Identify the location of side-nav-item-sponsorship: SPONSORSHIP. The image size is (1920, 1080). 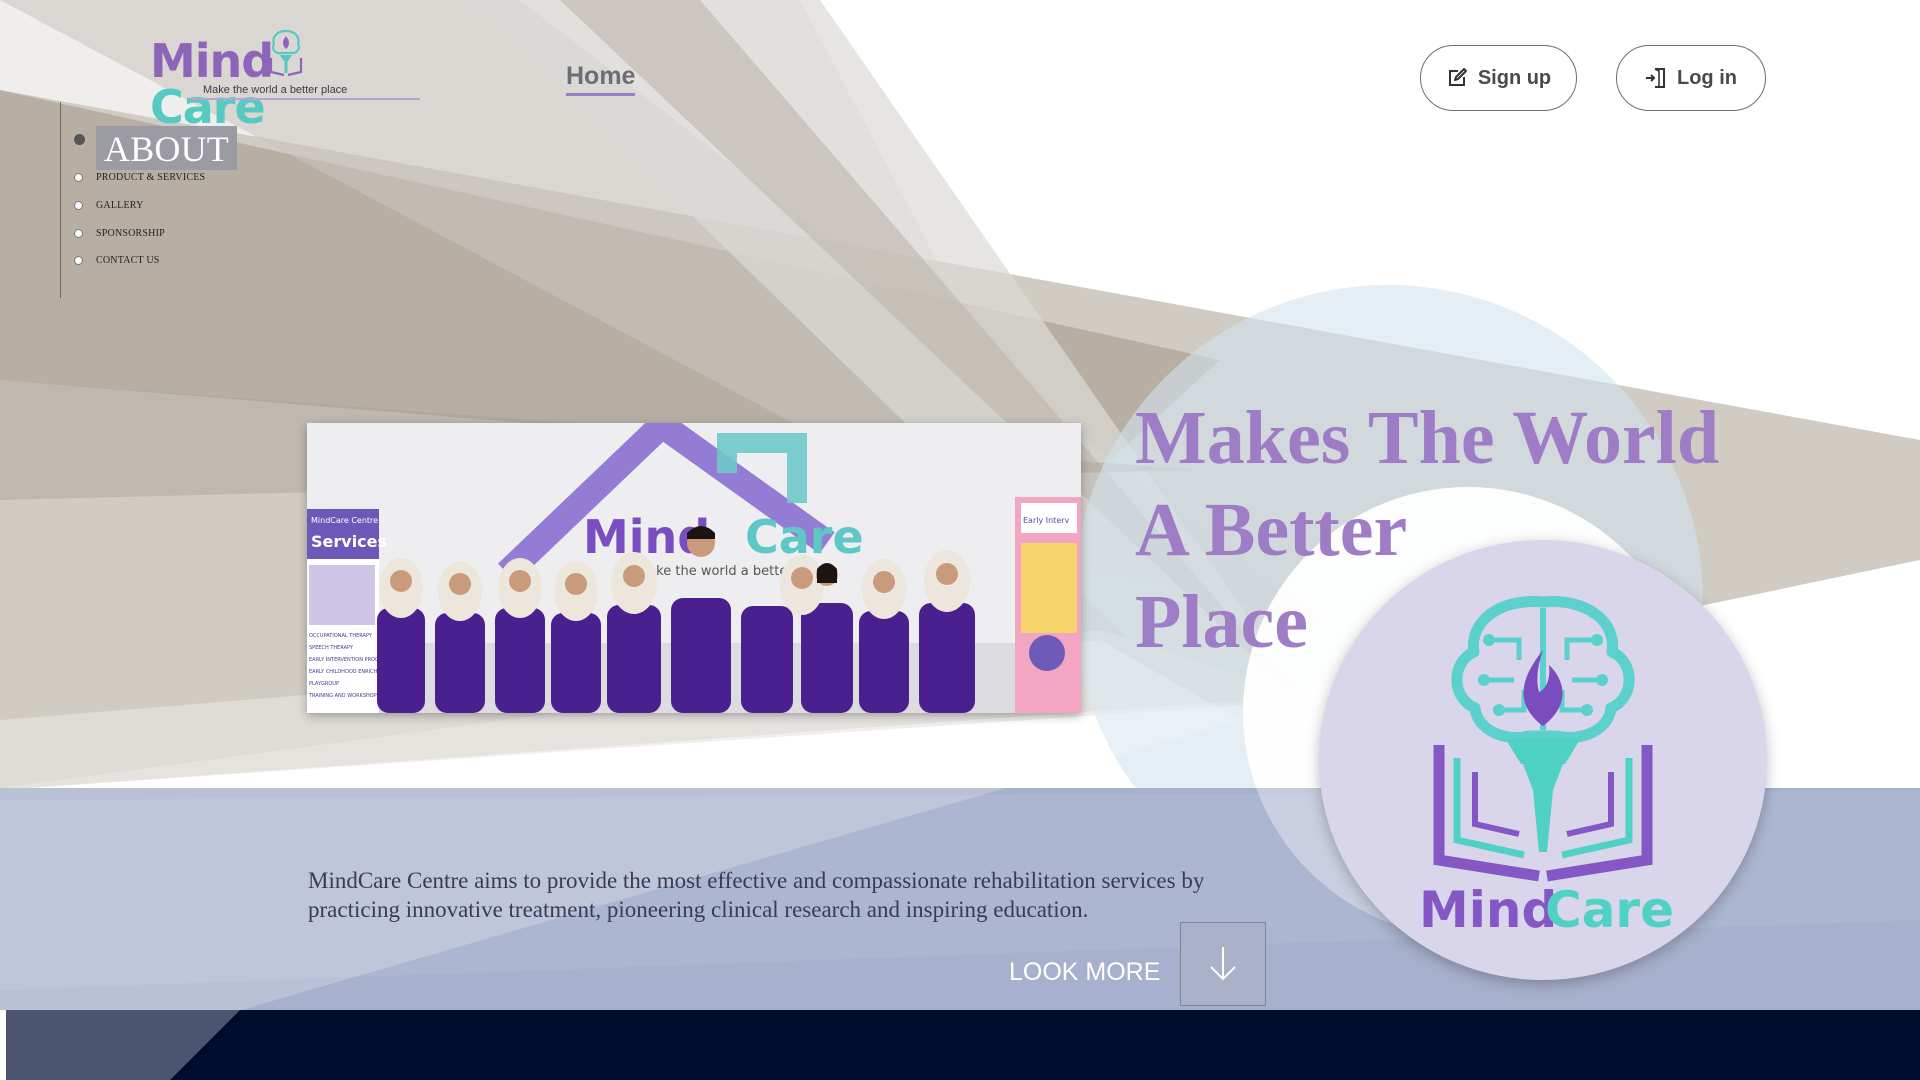
(119, 233).